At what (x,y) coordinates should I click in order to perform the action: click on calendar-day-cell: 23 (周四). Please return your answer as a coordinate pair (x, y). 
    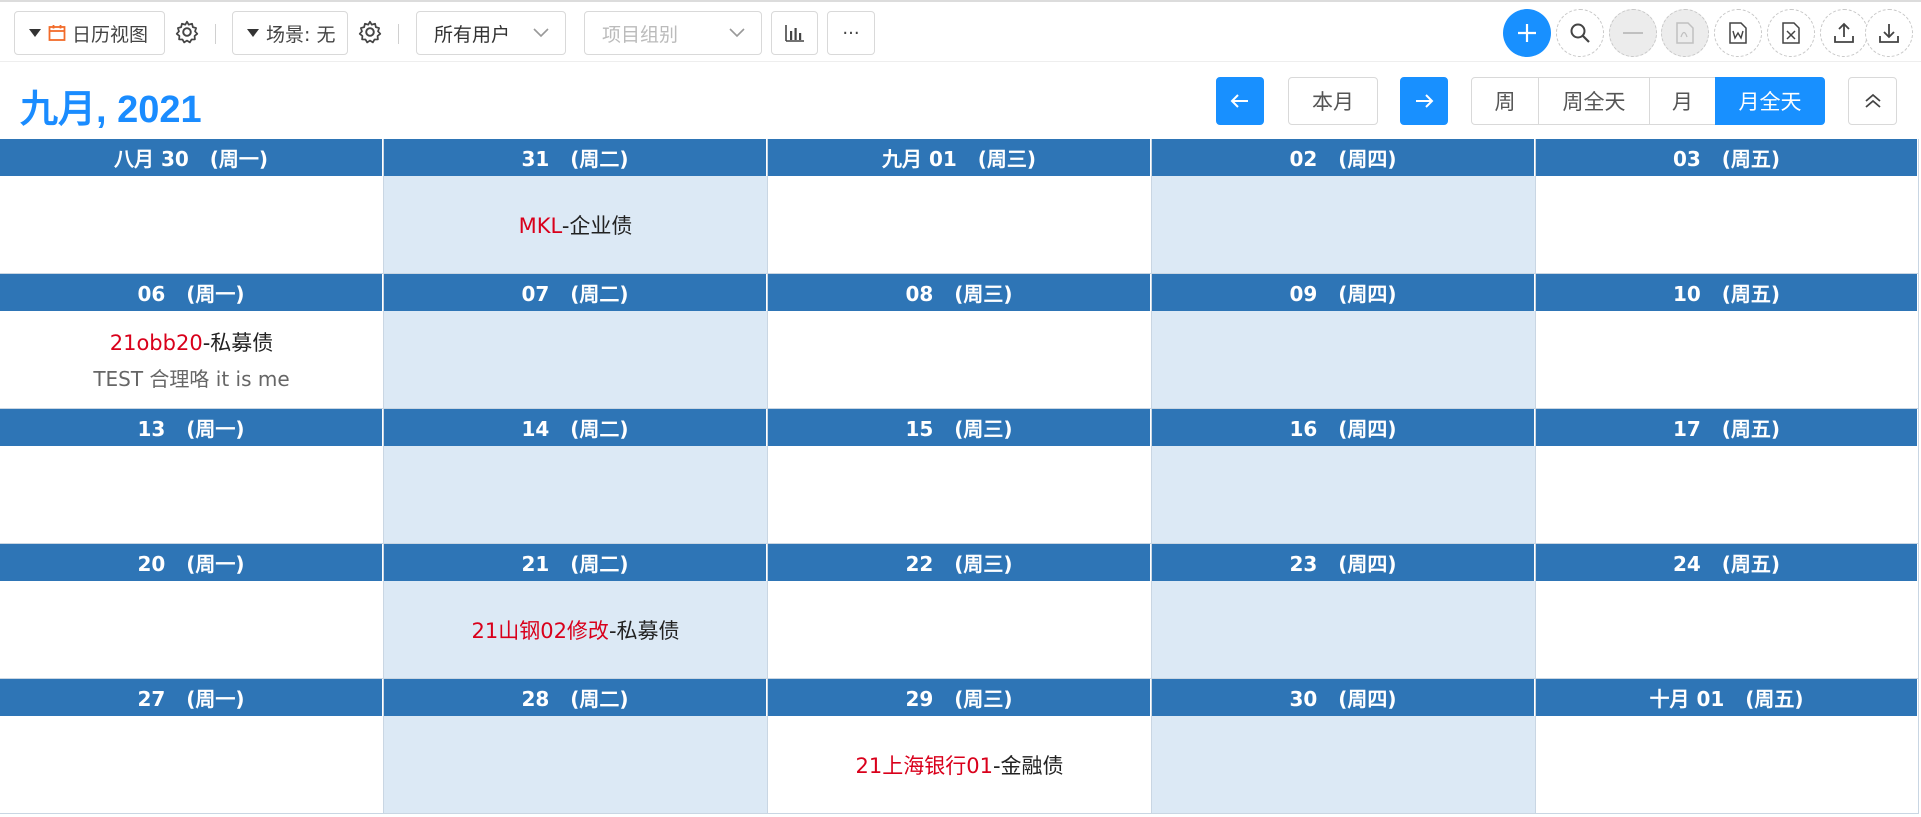
    Looking at the image, I should click on (1344, 611).